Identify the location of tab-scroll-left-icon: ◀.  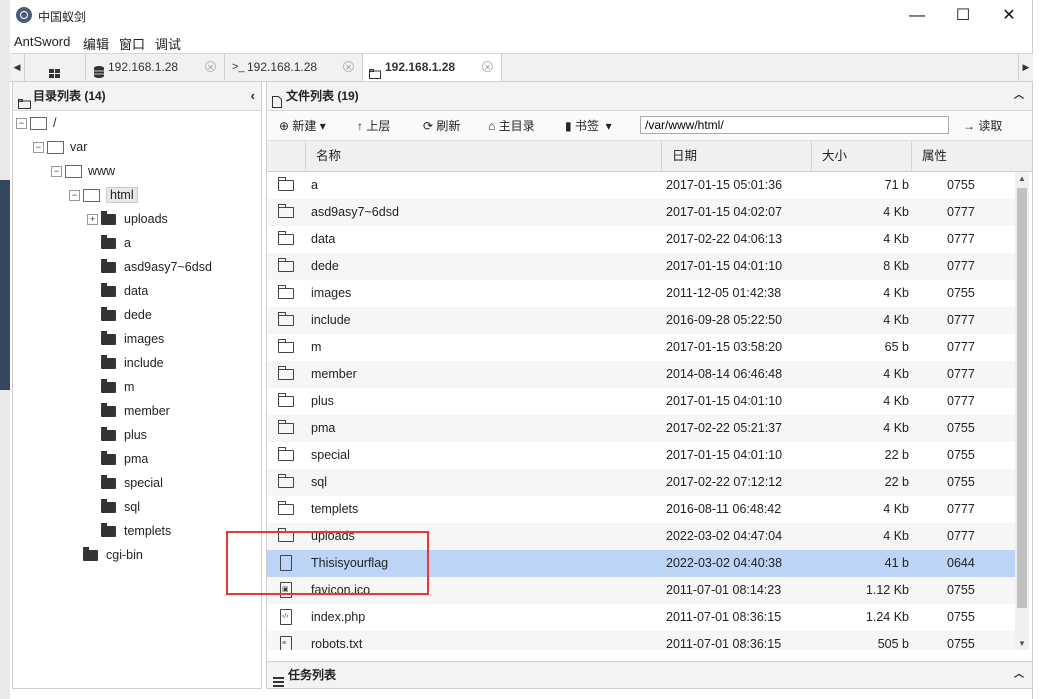
(17, 67).